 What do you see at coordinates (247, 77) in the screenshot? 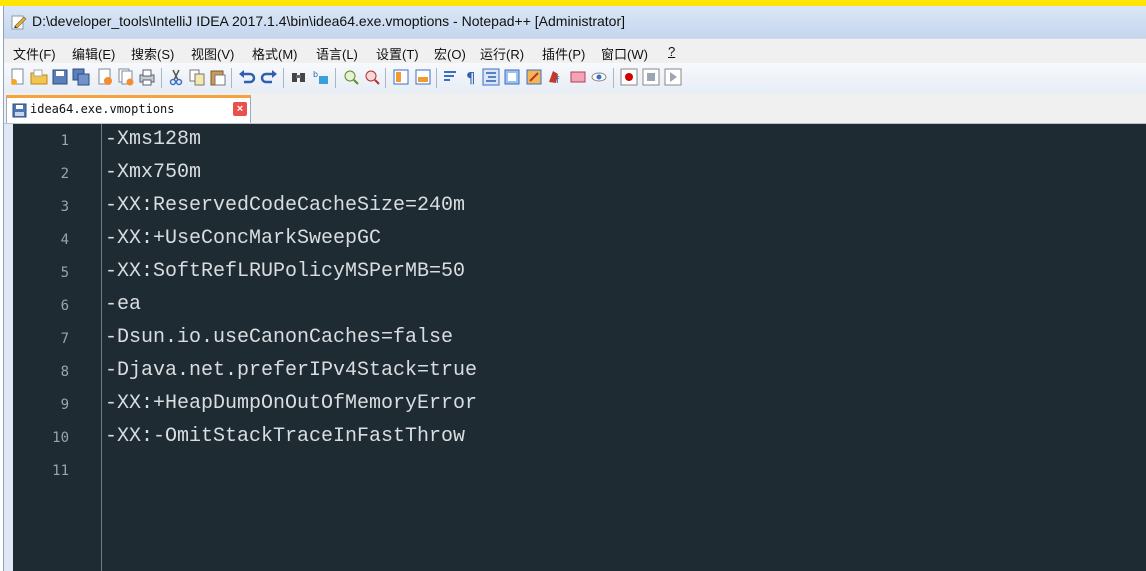
I see `undo-icon` at bounding box center [247, 77].